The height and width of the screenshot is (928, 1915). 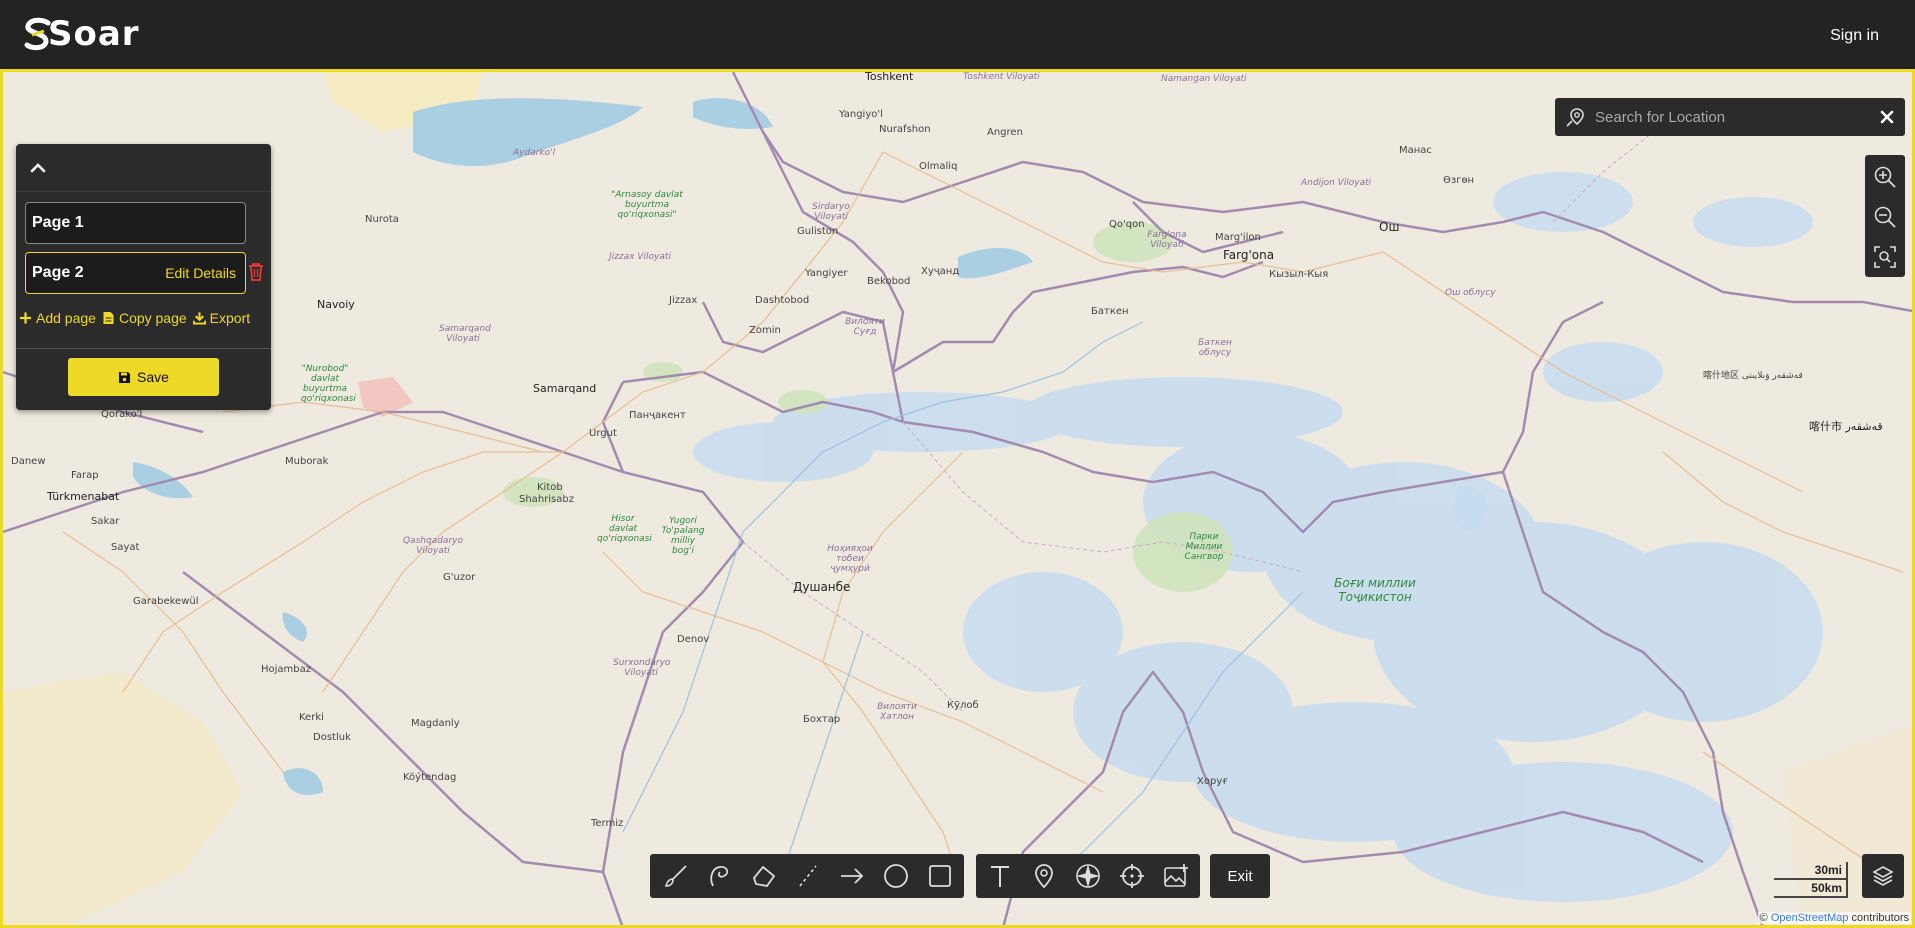 I want to click on fit-view-icon, so click(x=1885, y=257).